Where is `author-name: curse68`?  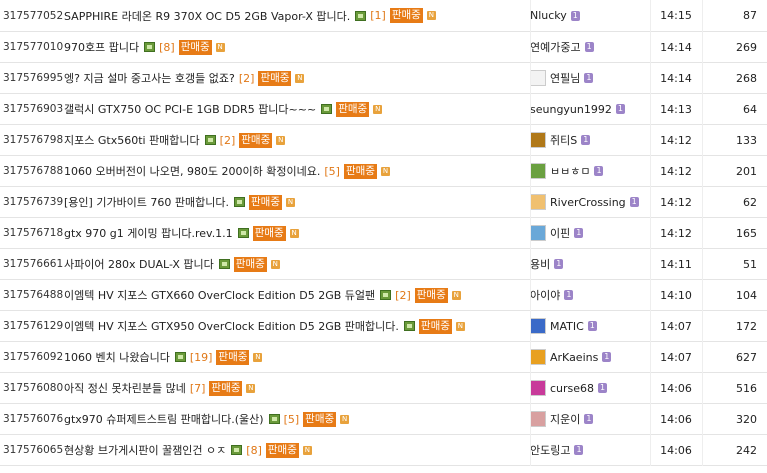
author-name: curse68 is located at coordinates (572, 388).